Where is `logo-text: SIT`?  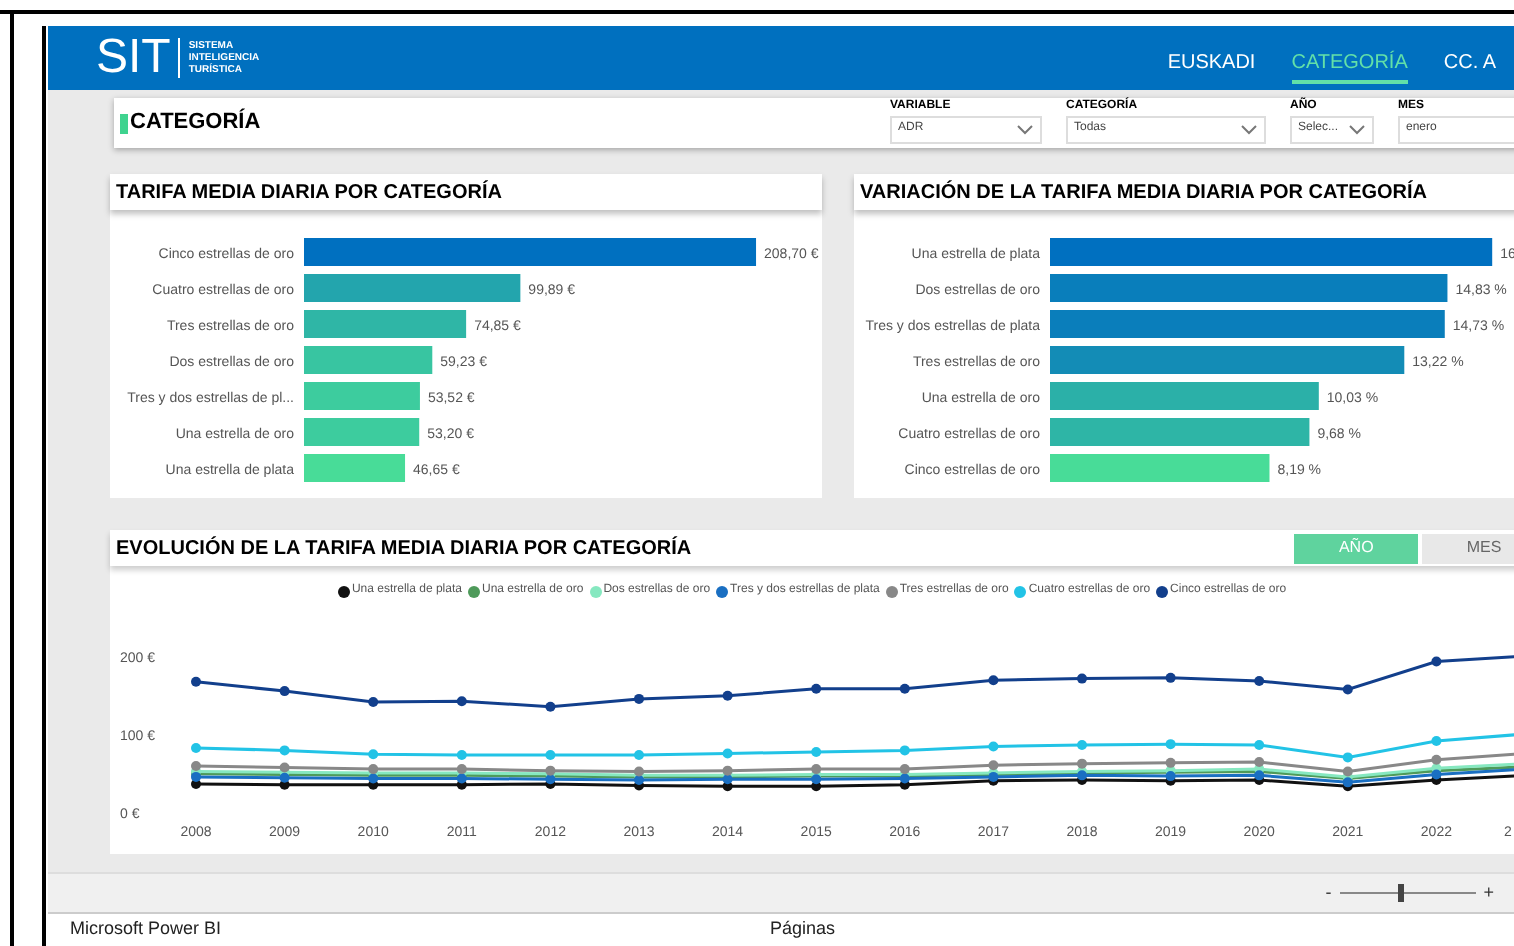
logo-text: SIT is located at coordinates (133, 58).